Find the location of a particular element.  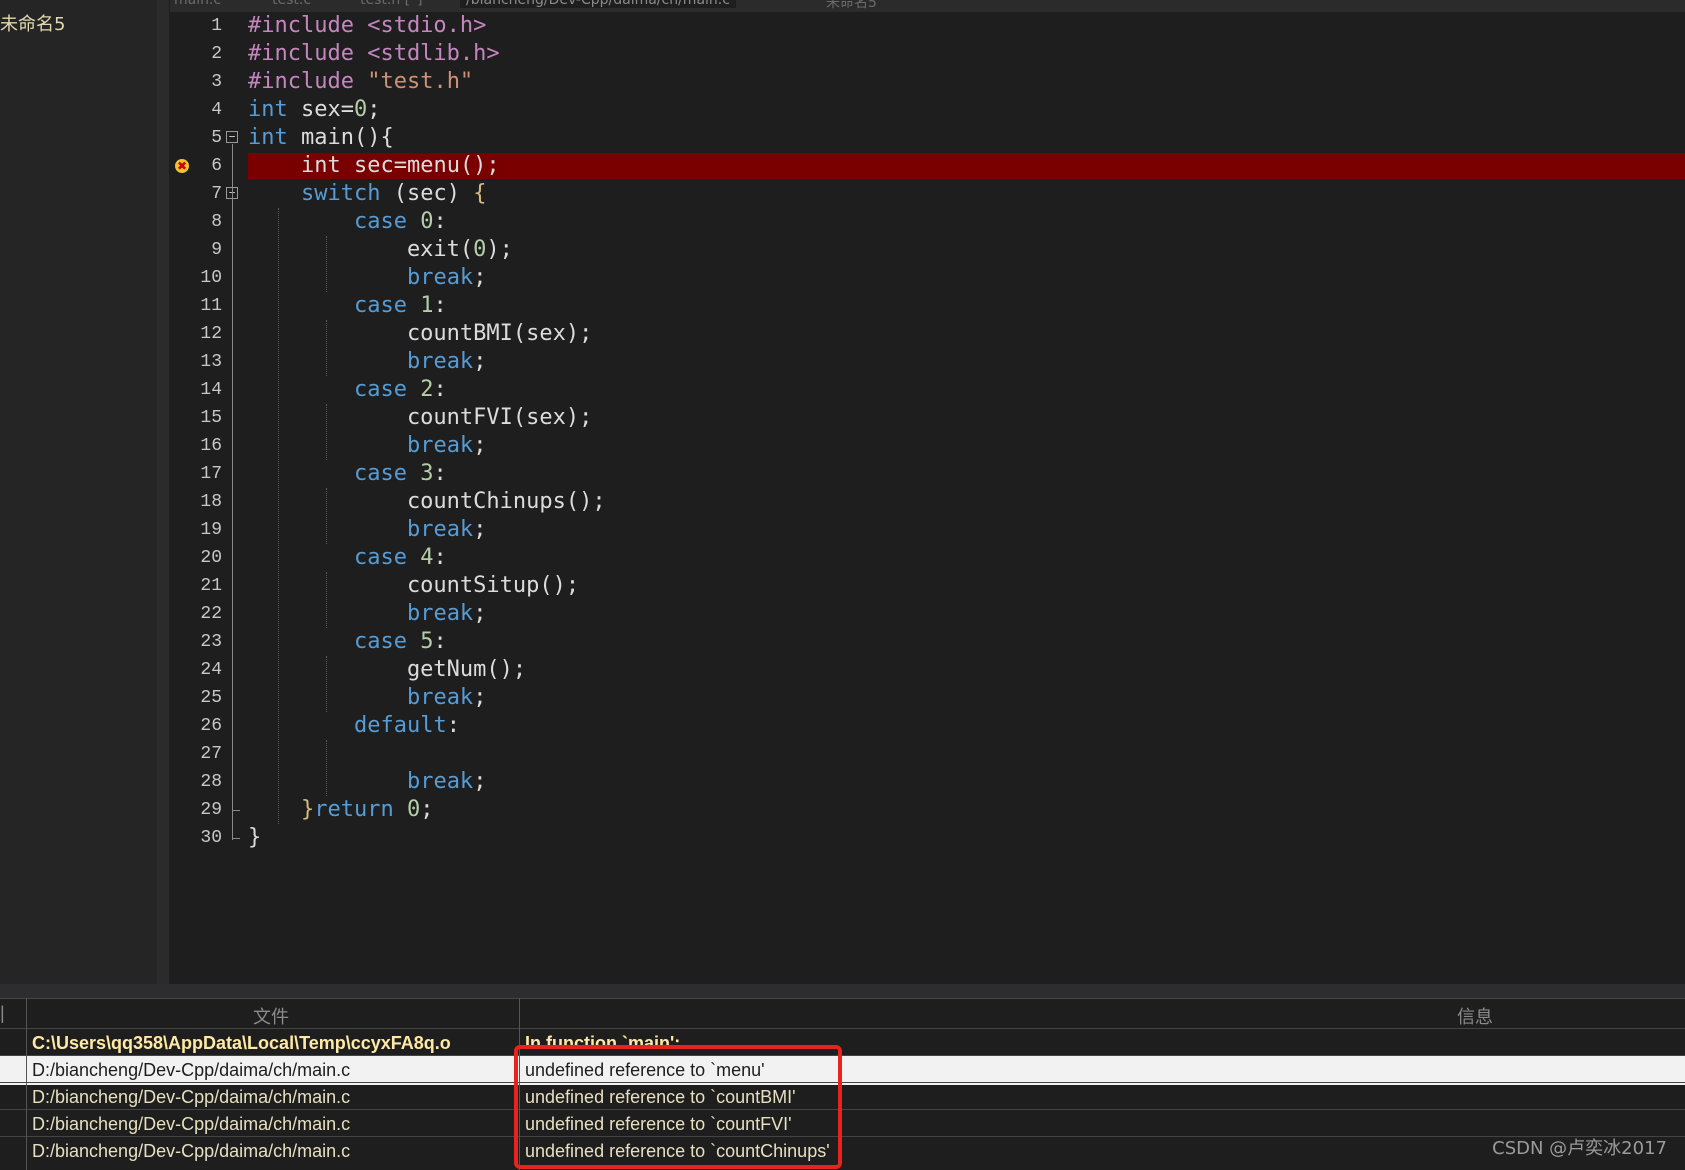

line-number: 11 is located at coordinates (211, 306).